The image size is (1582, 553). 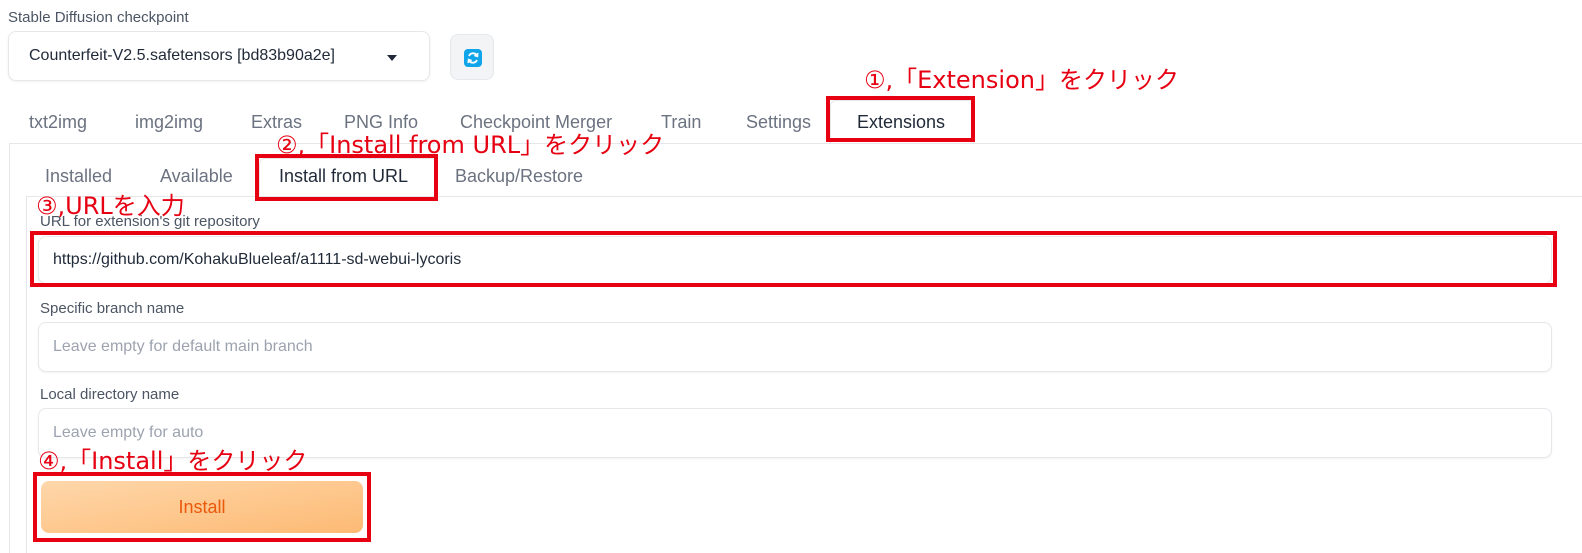 I want to click on subtab-backup-restore: Backup/Restore, so click(x=519, y=176).